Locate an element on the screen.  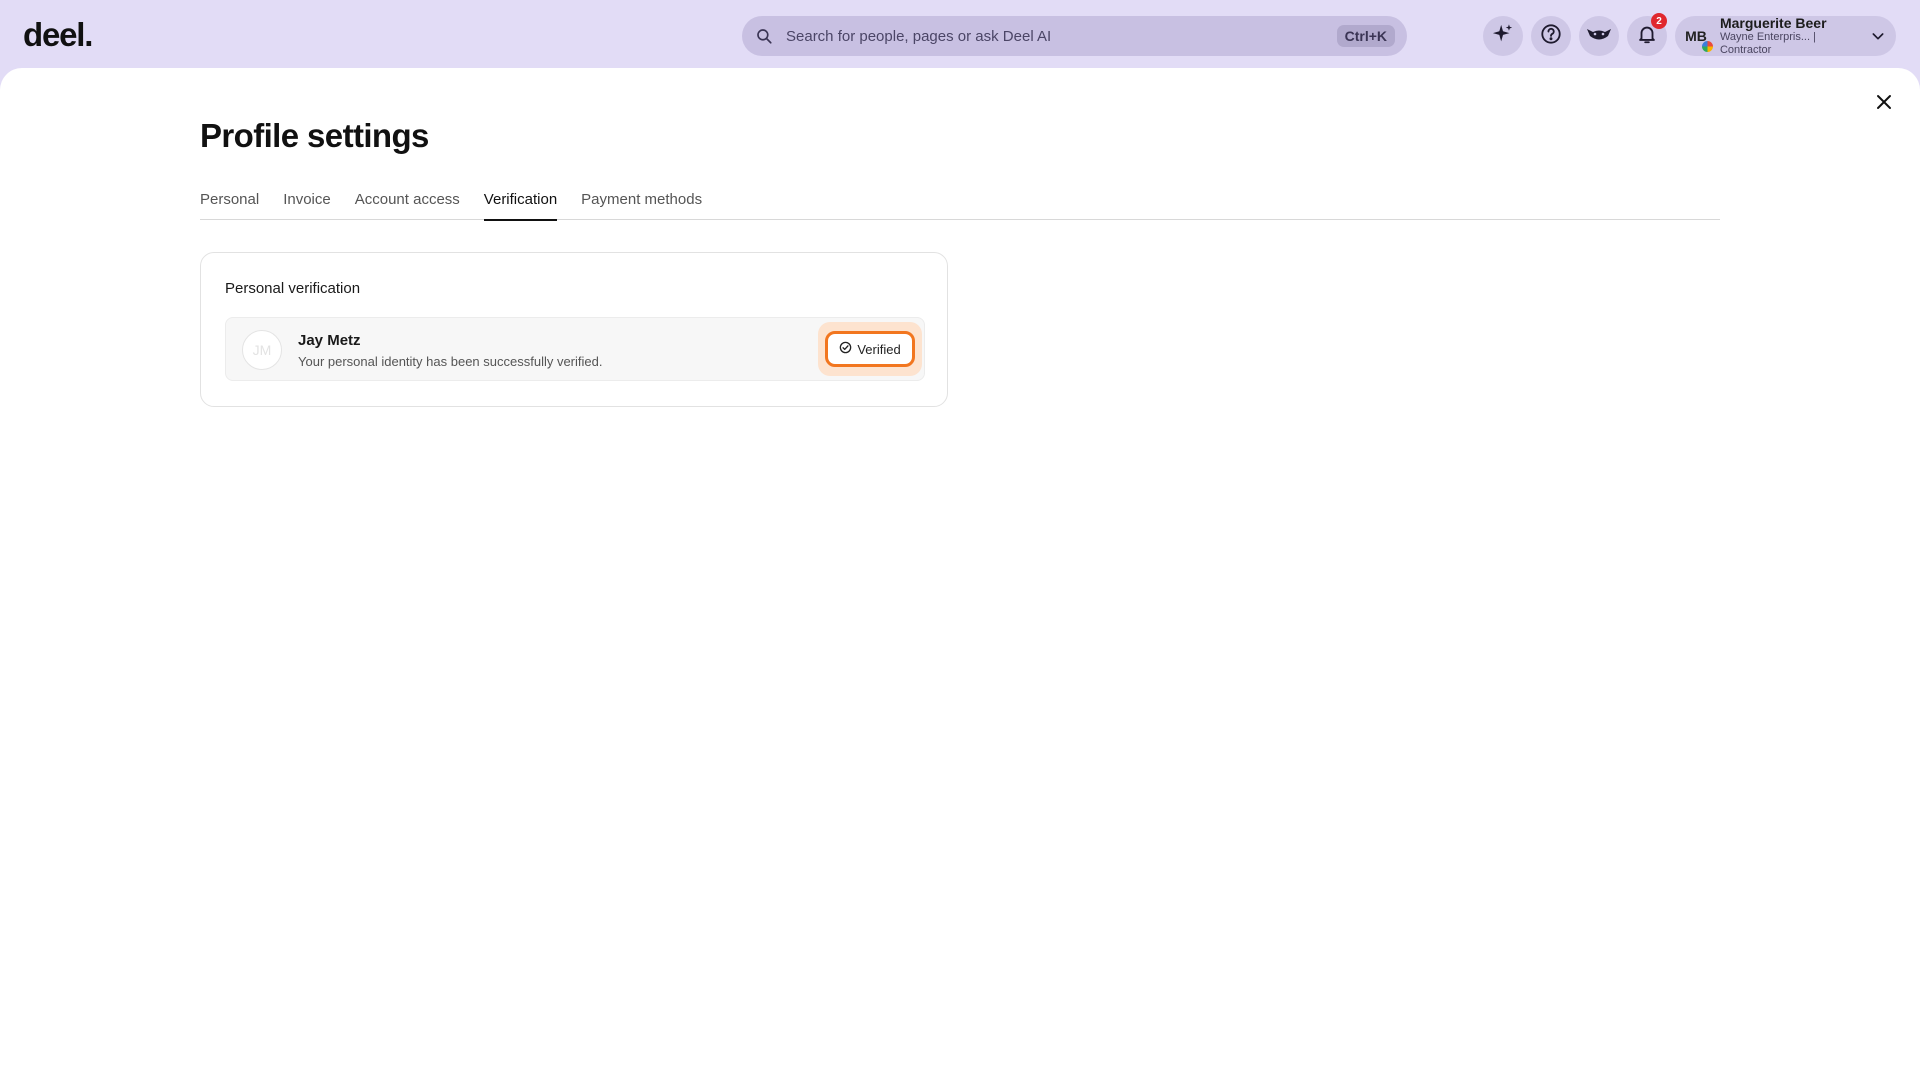
verified-status-label: Verified is located at coordinates (879, 349).